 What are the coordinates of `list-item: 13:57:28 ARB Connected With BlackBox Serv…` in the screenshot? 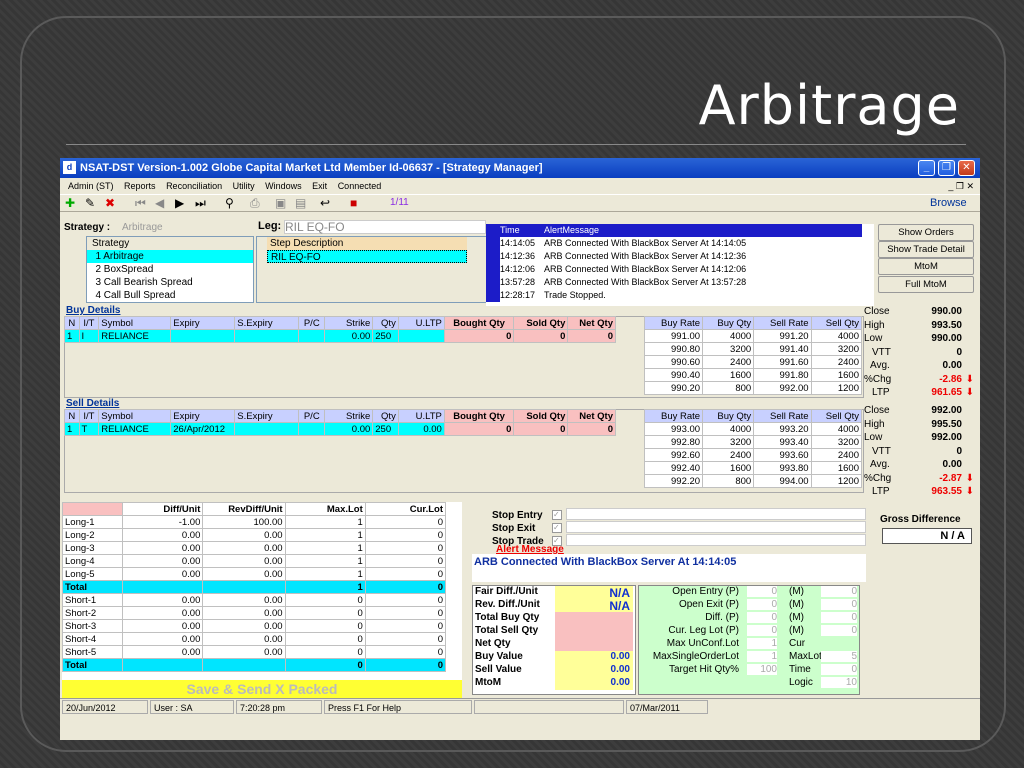 It's located at (674, 282).